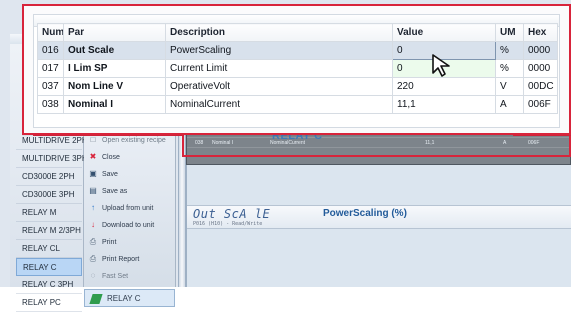  I want to click on save-as-button: ▤ Save as, so click(129, 191).